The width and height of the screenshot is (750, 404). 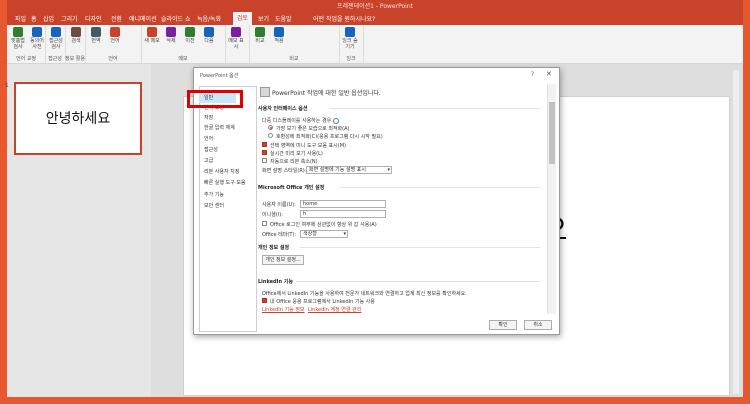 I want to click on ribbon-group: 검색정보 활용, so click(x=75, y=44).